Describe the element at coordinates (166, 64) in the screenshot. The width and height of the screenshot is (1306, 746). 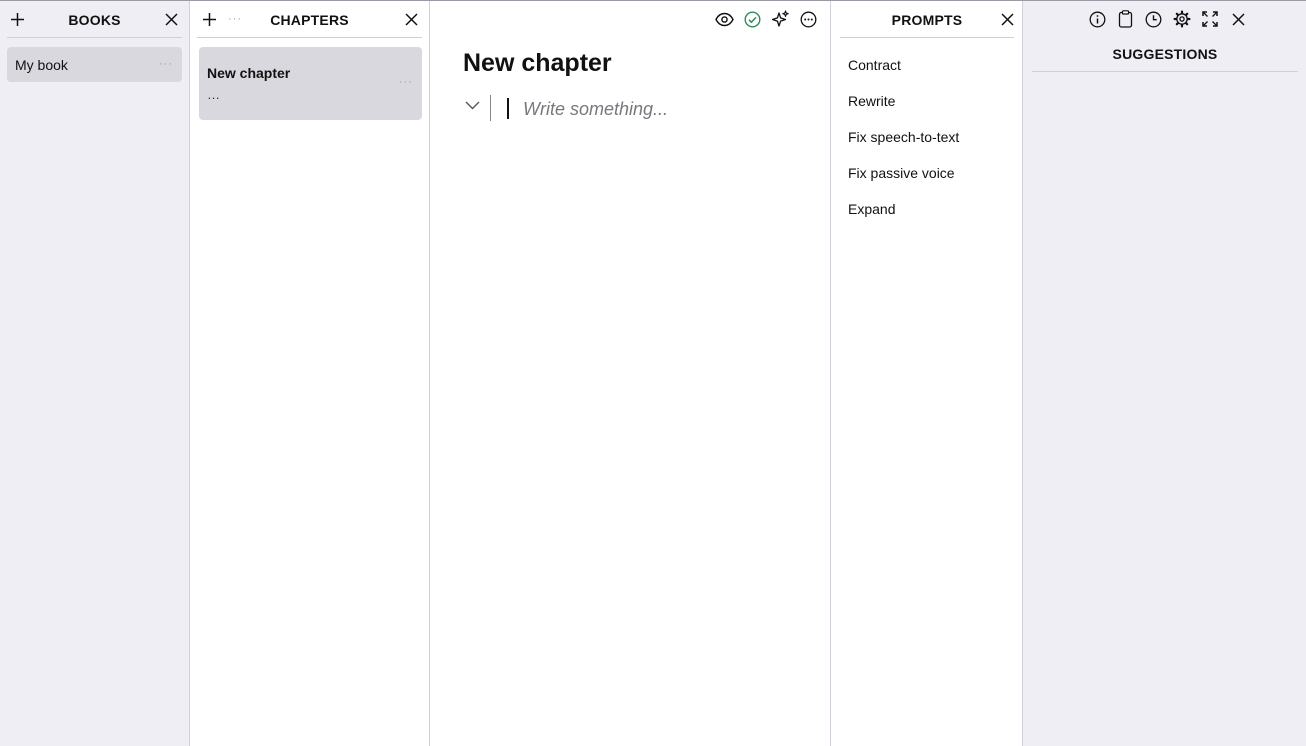
I see `book-item-menu-icon: ···` at that location.